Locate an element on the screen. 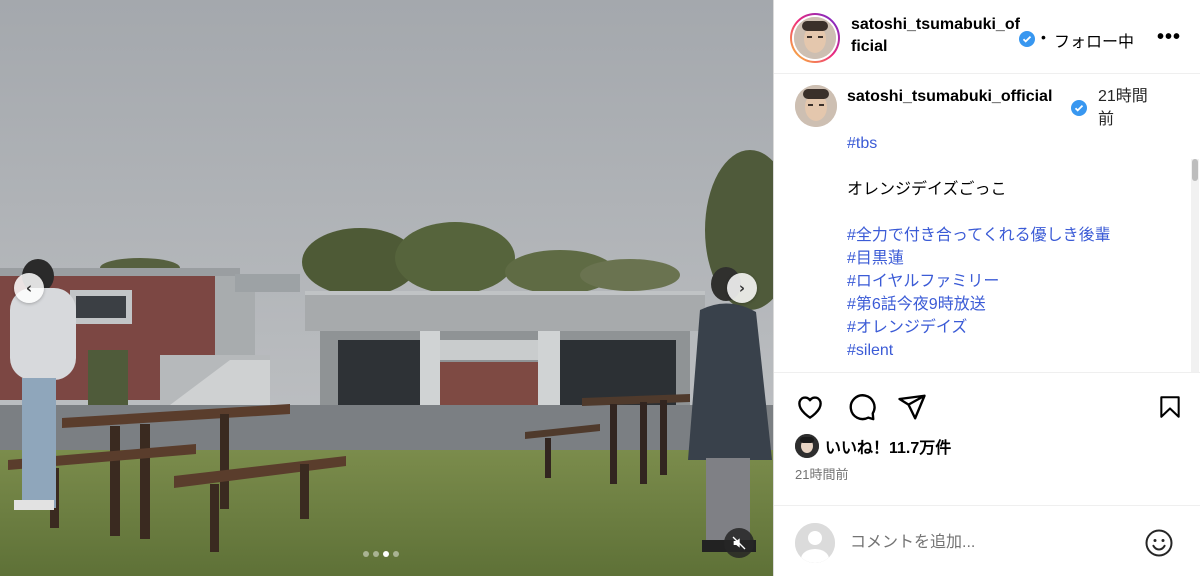 Image resolution: width=1200 pixels, height=576 pixels. current-user-avatar is located at coordinates (815, 543).